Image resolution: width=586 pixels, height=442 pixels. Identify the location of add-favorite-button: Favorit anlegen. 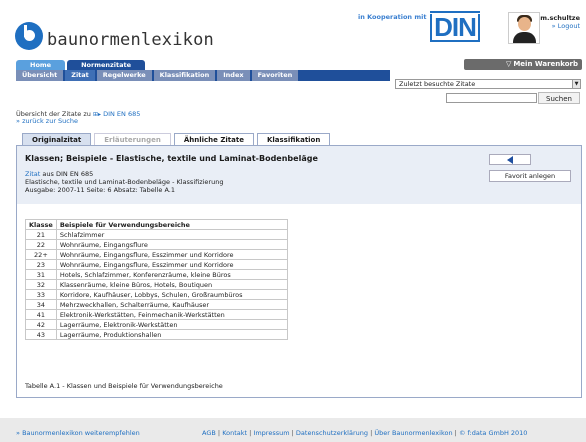
(530, 176).